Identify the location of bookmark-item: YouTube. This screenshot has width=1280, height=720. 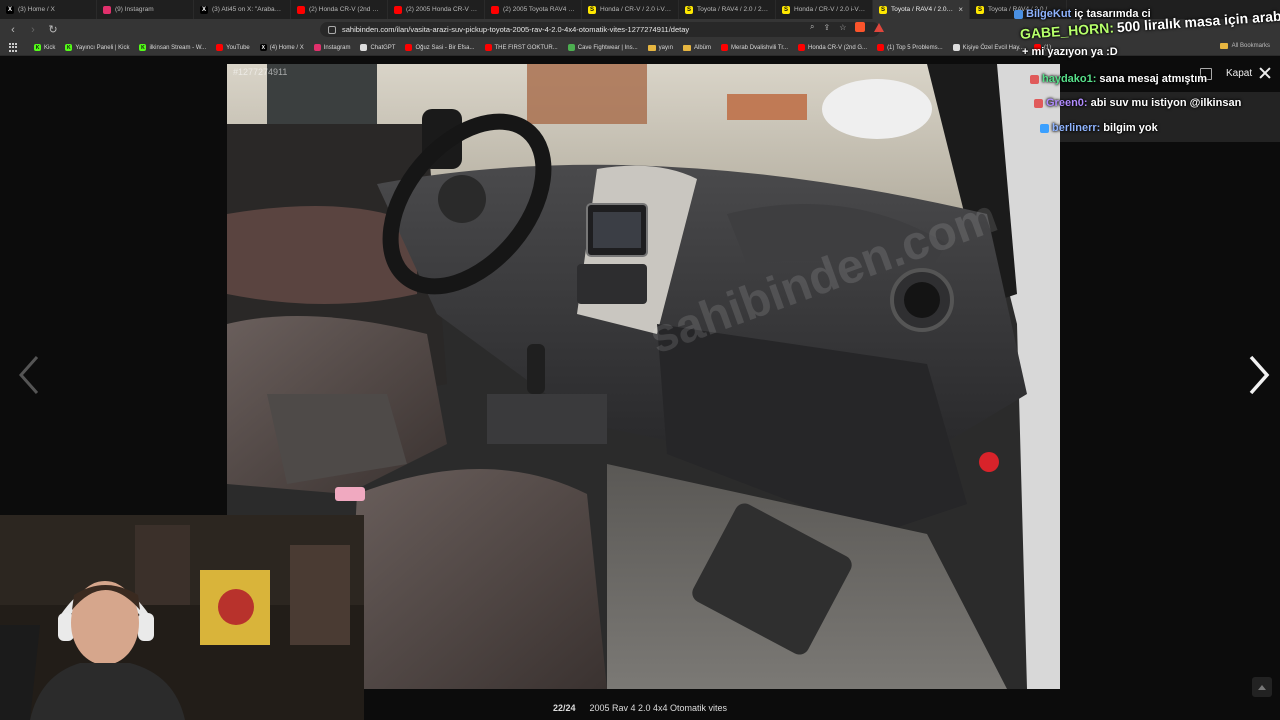
(233, 47).